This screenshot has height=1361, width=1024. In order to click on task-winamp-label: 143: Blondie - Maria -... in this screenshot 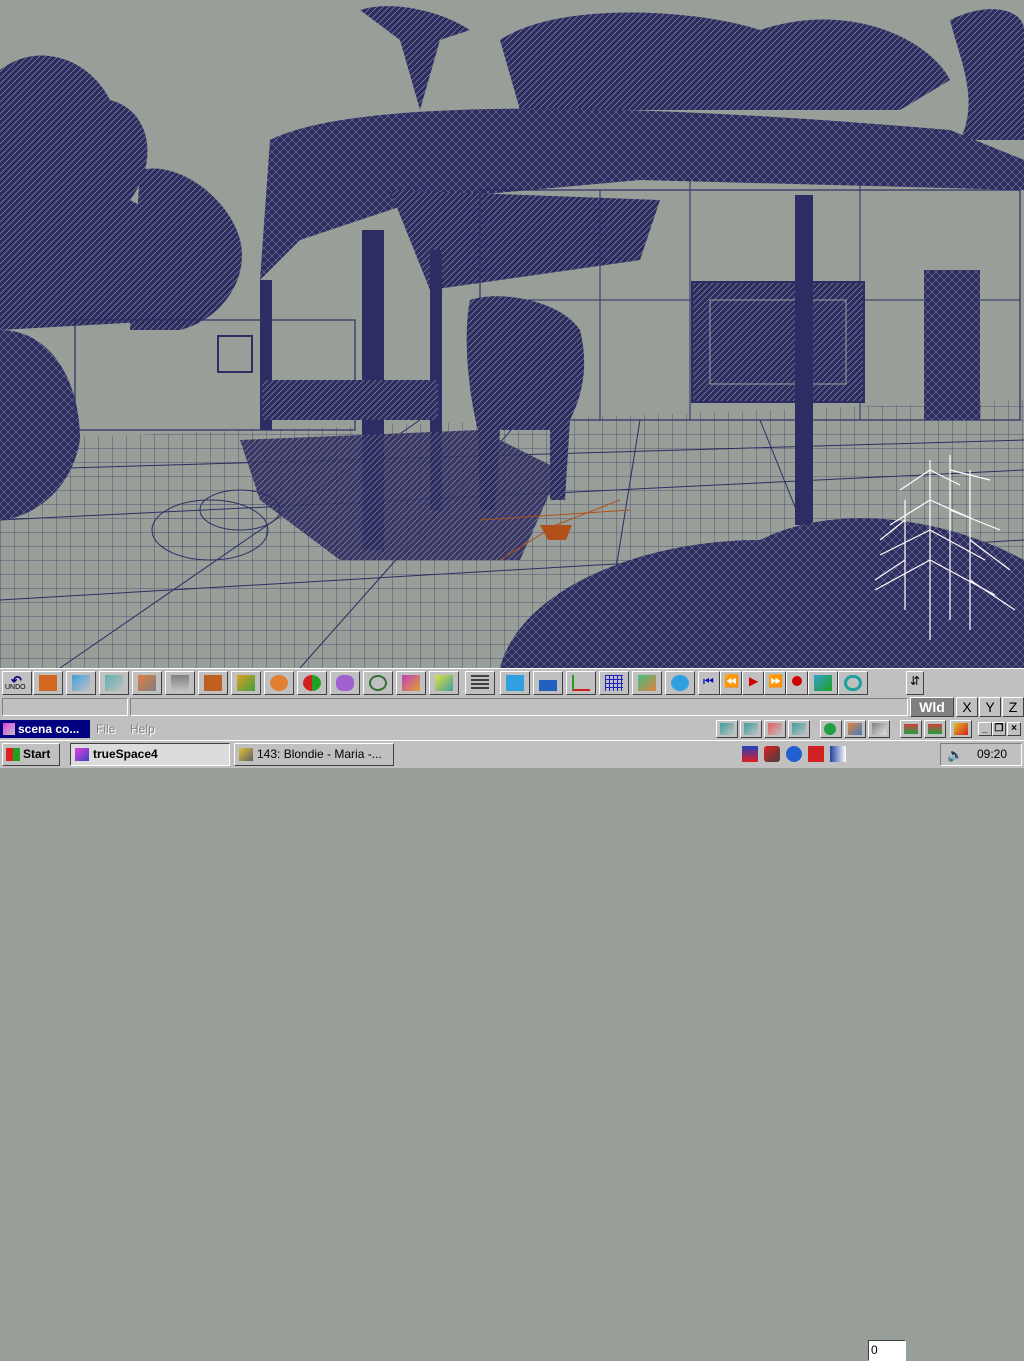, I will do `click(319, 754)`.